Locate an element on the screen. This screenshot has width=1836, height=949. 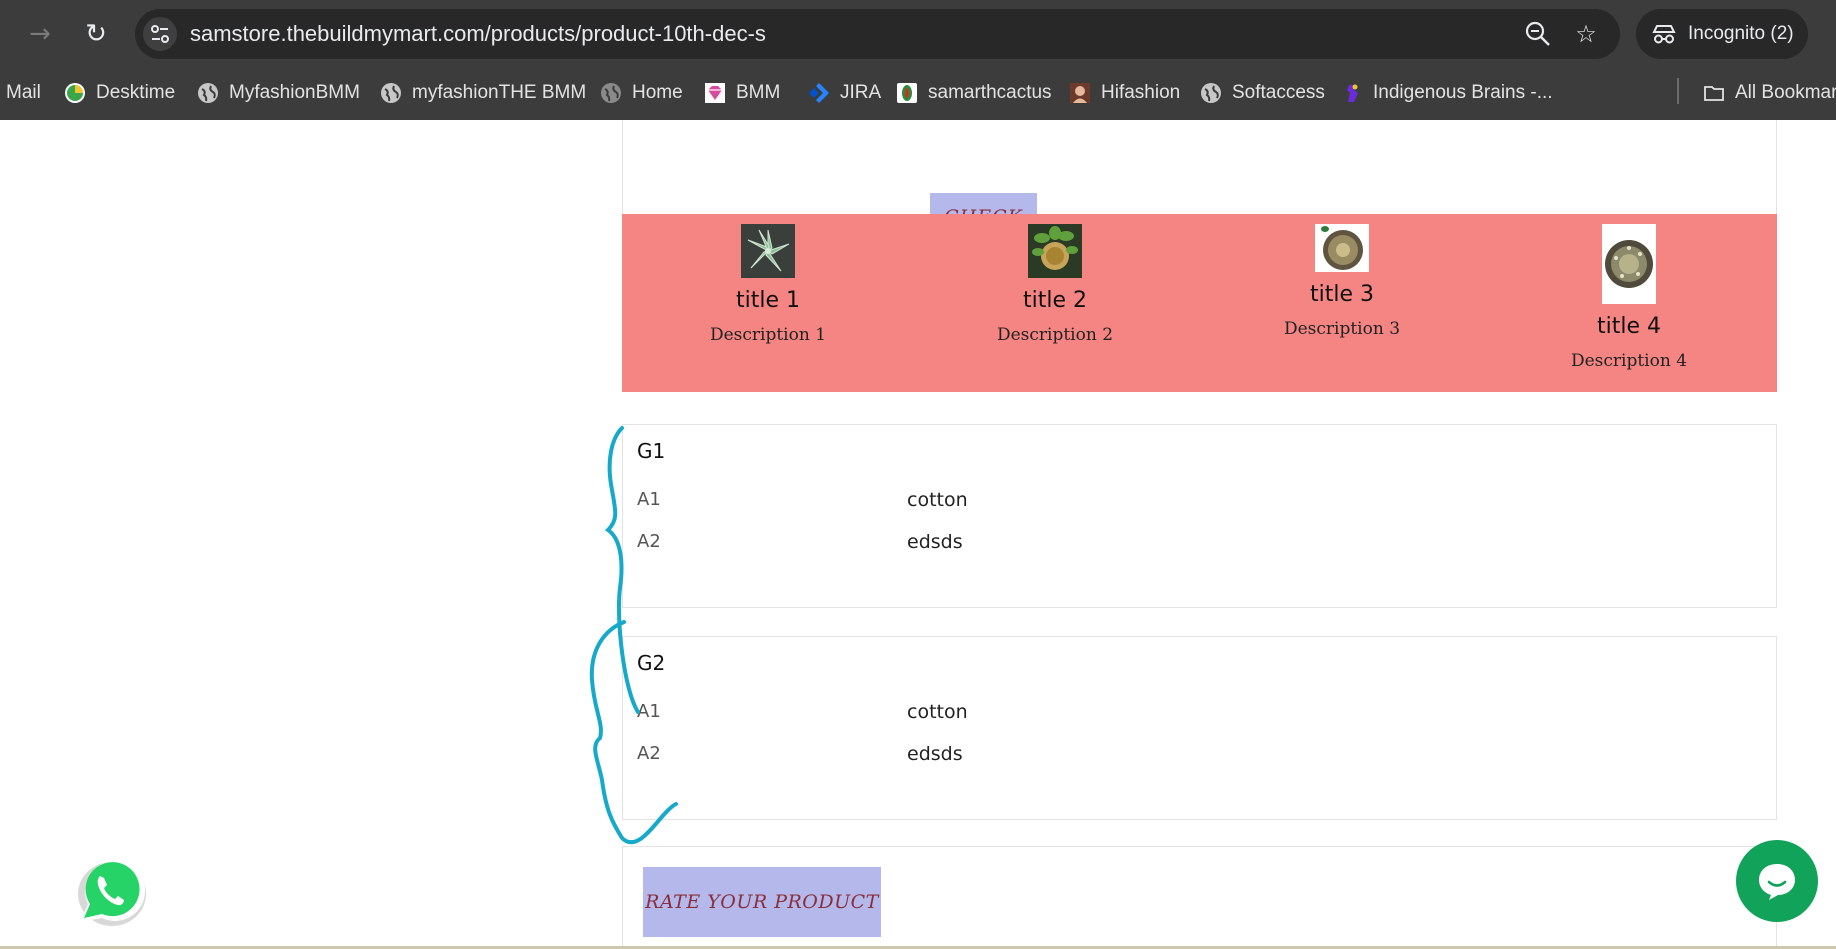
attribute-group: G2 A1 cotton A2 edsds is located at coordinates (1199, 728).